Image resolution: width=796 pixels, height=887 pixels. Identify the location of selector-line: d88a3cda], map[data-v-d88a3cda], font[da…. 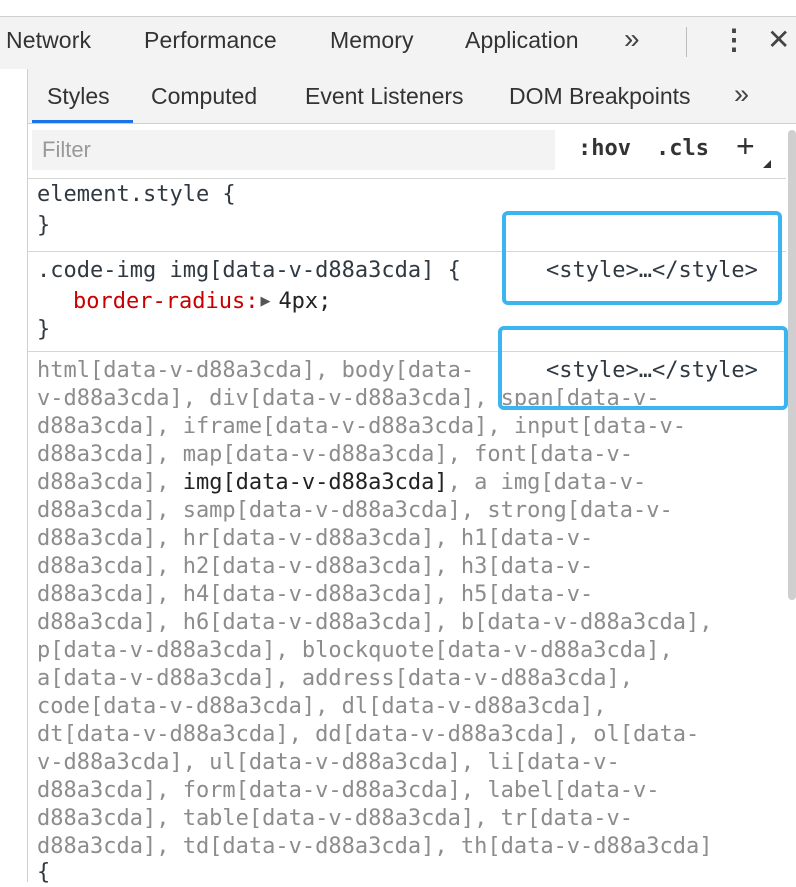
(335, 455).